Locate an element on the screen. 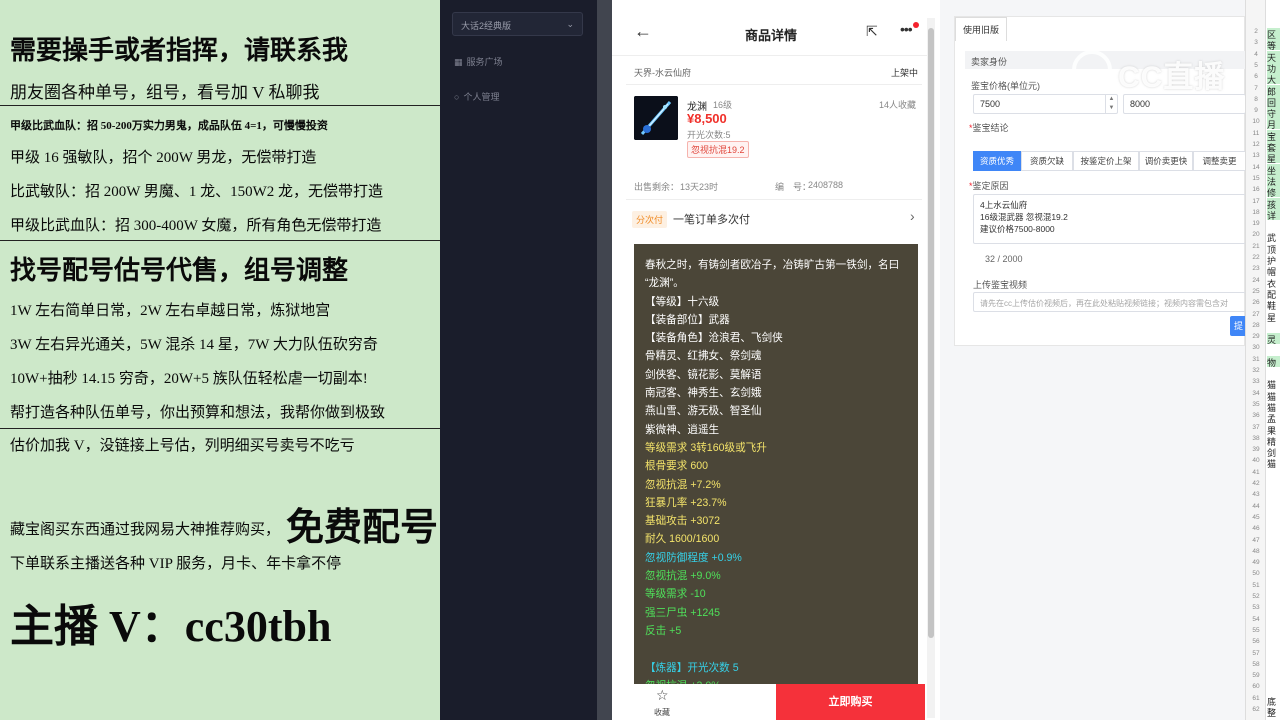 The width and height of the screenshot is (1280, 720). scrollbar-thumb is located at coordinates (931, 333).